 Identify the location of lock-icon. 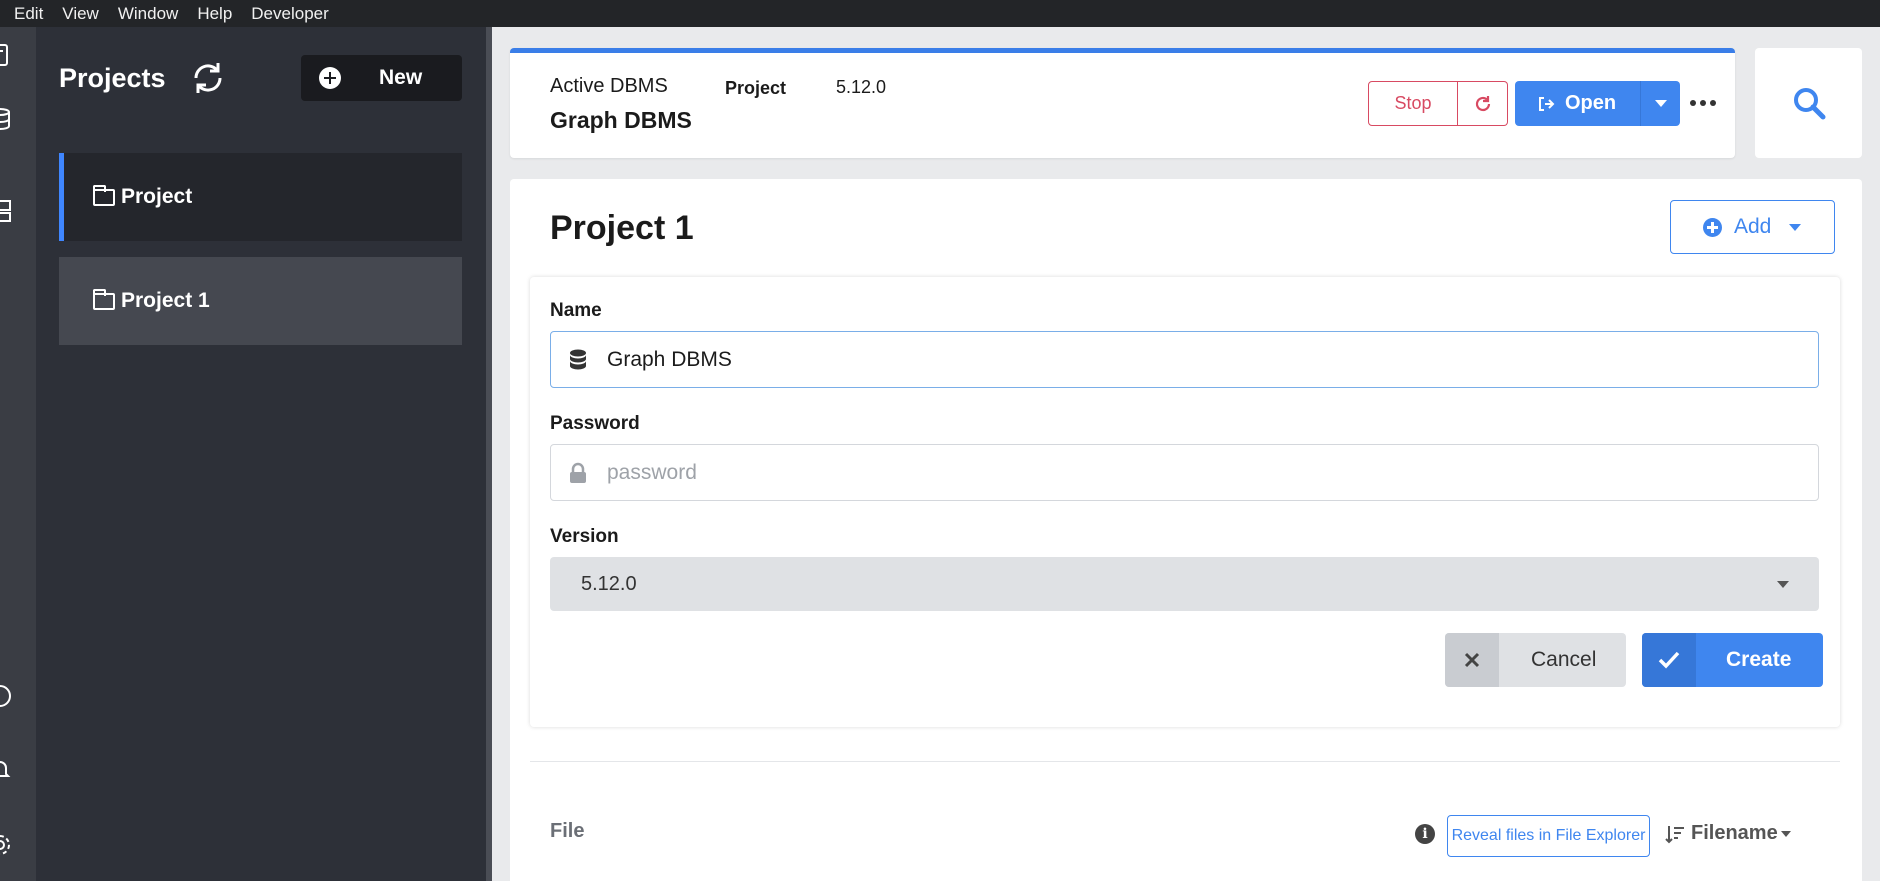
(578, 472).